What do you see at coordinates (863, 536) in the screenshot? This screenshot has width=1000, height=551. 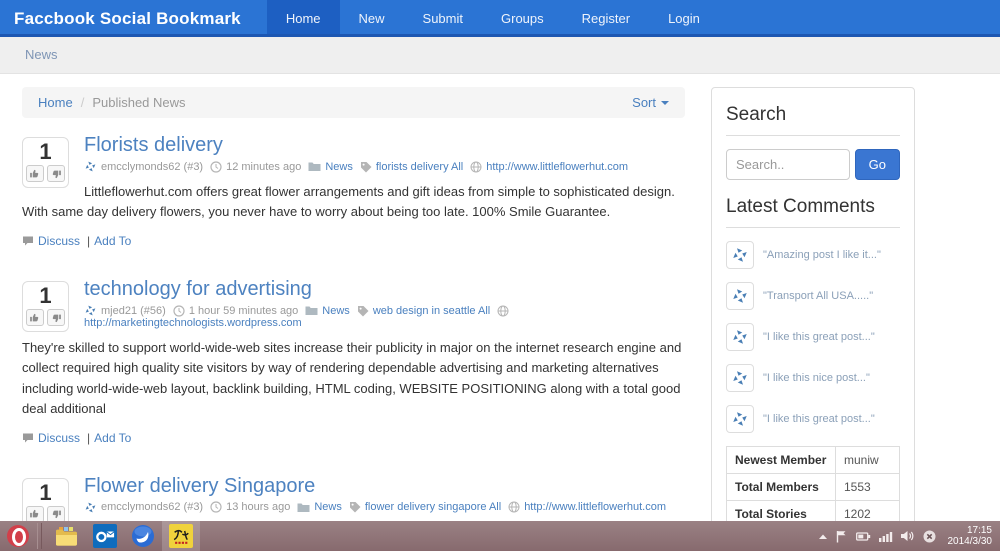 I see `battery-icon` at bounding box center [863, 536].